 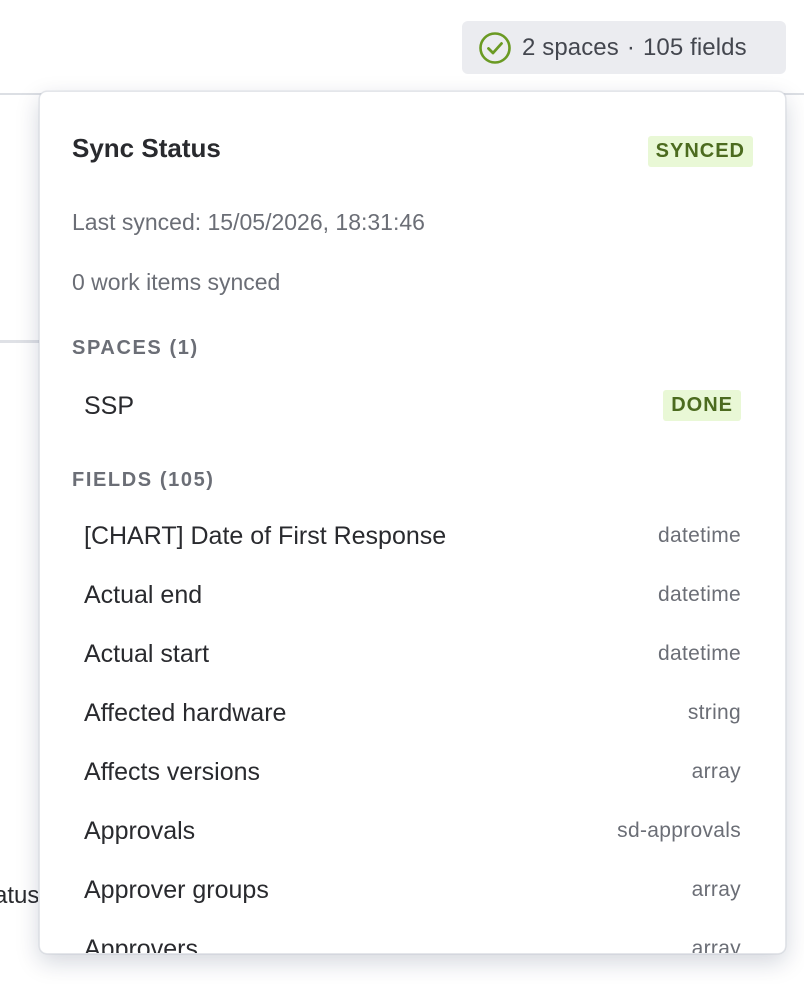 I want to click on field-type: sd-approvals, so click(x=679, y=830).